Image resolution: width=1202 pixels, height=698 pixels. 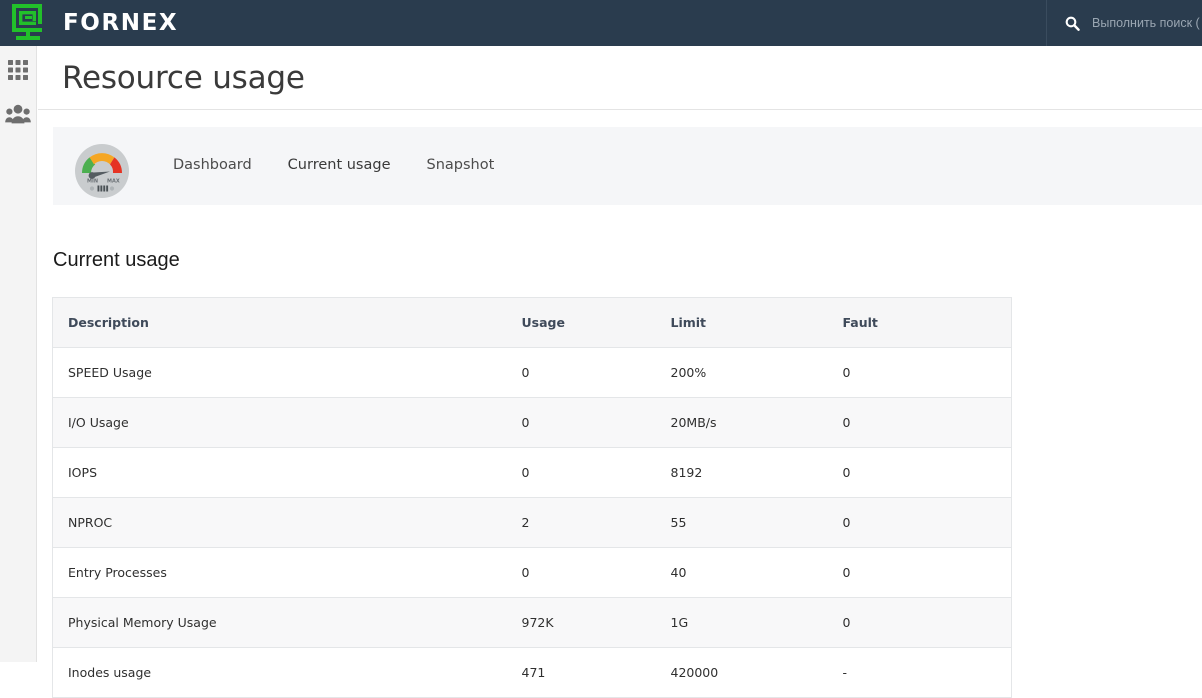 What do you see at coordinates (18, 354) in the screenshot?
I see `left-sidebar` at bounding box center [18, 354].